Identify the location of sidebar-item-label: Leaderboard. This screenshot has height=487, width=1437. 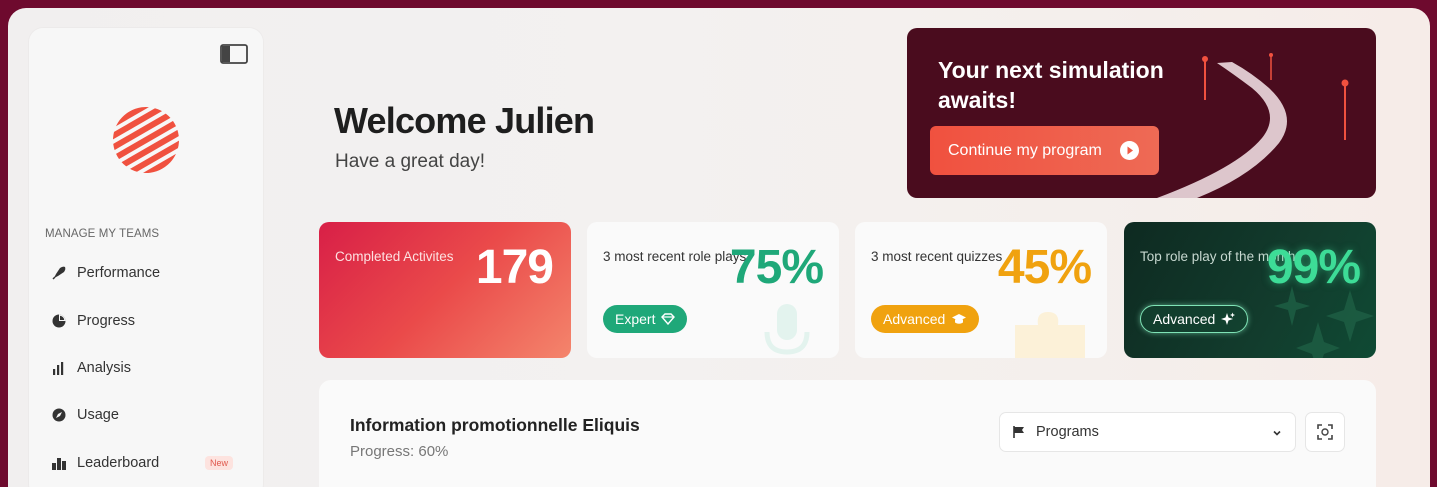
(118, 463).